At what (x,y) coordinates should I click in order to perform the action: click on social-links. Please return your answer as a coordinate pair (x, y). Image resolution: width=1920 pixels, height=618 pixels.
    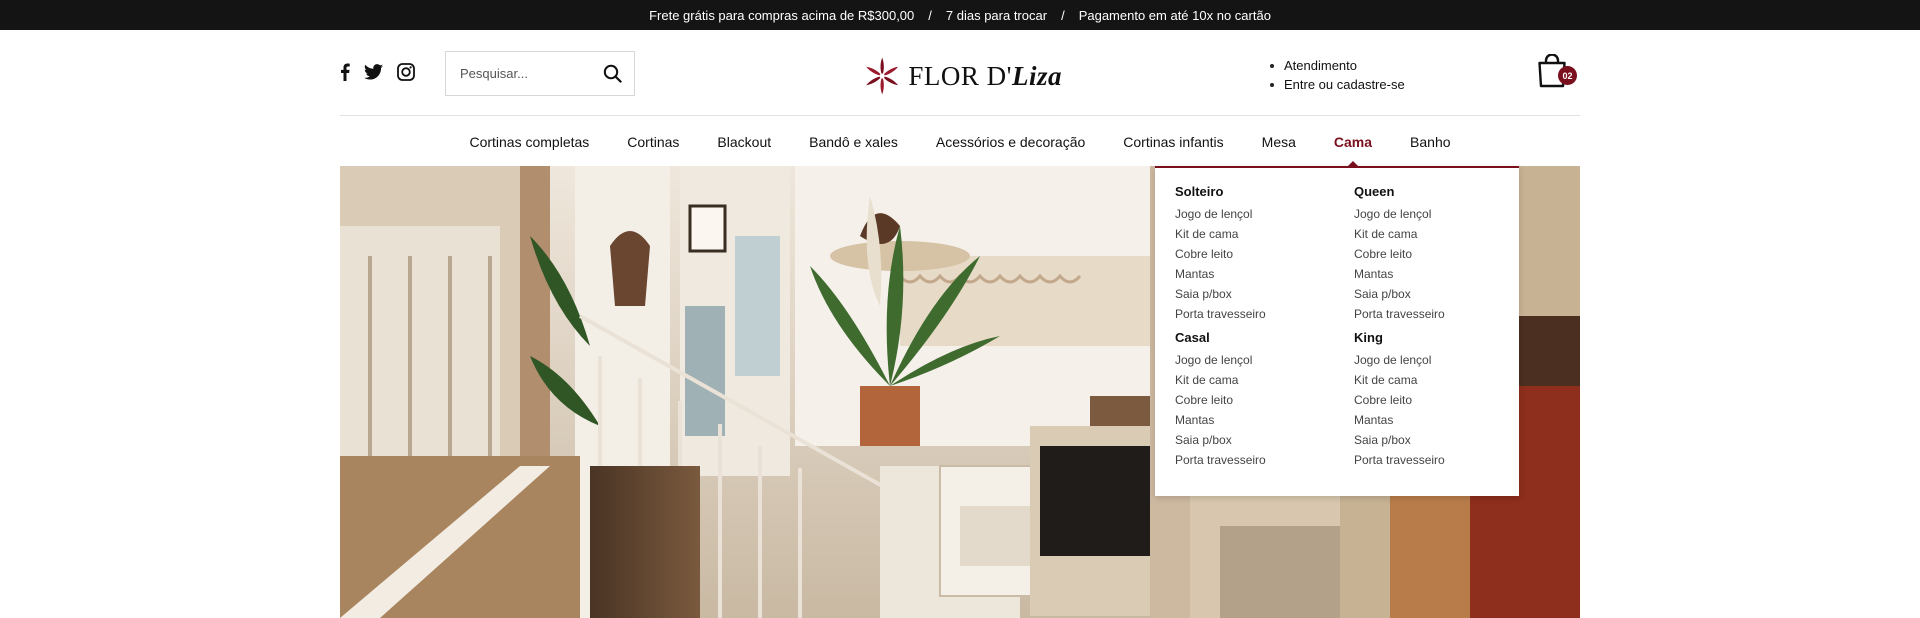
    Looking at the image, I should click on (377, 72).